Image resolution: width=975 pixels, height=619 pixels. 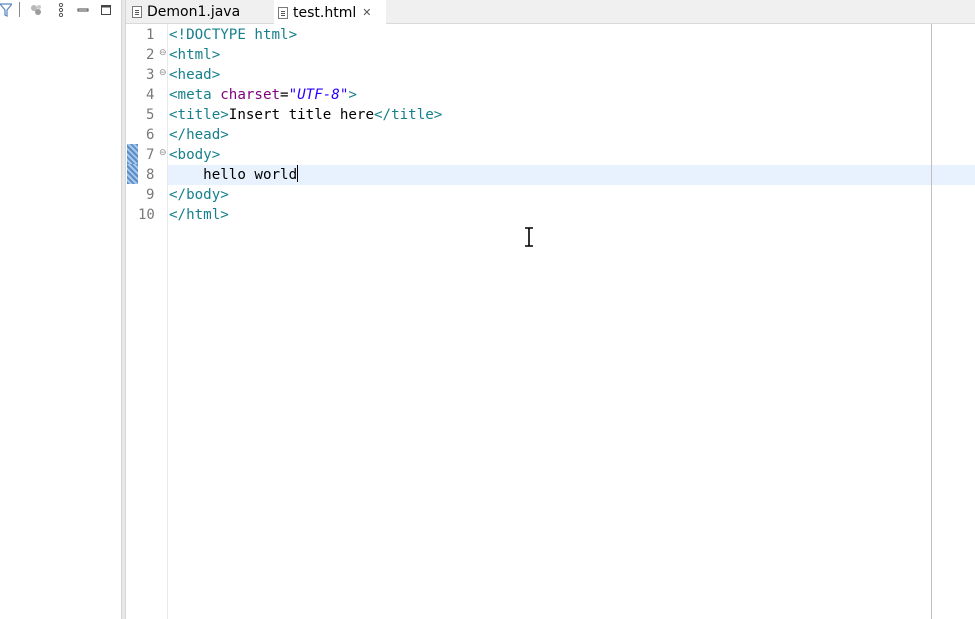 I want to click on line-number: 6, so click(x=150, y=135).